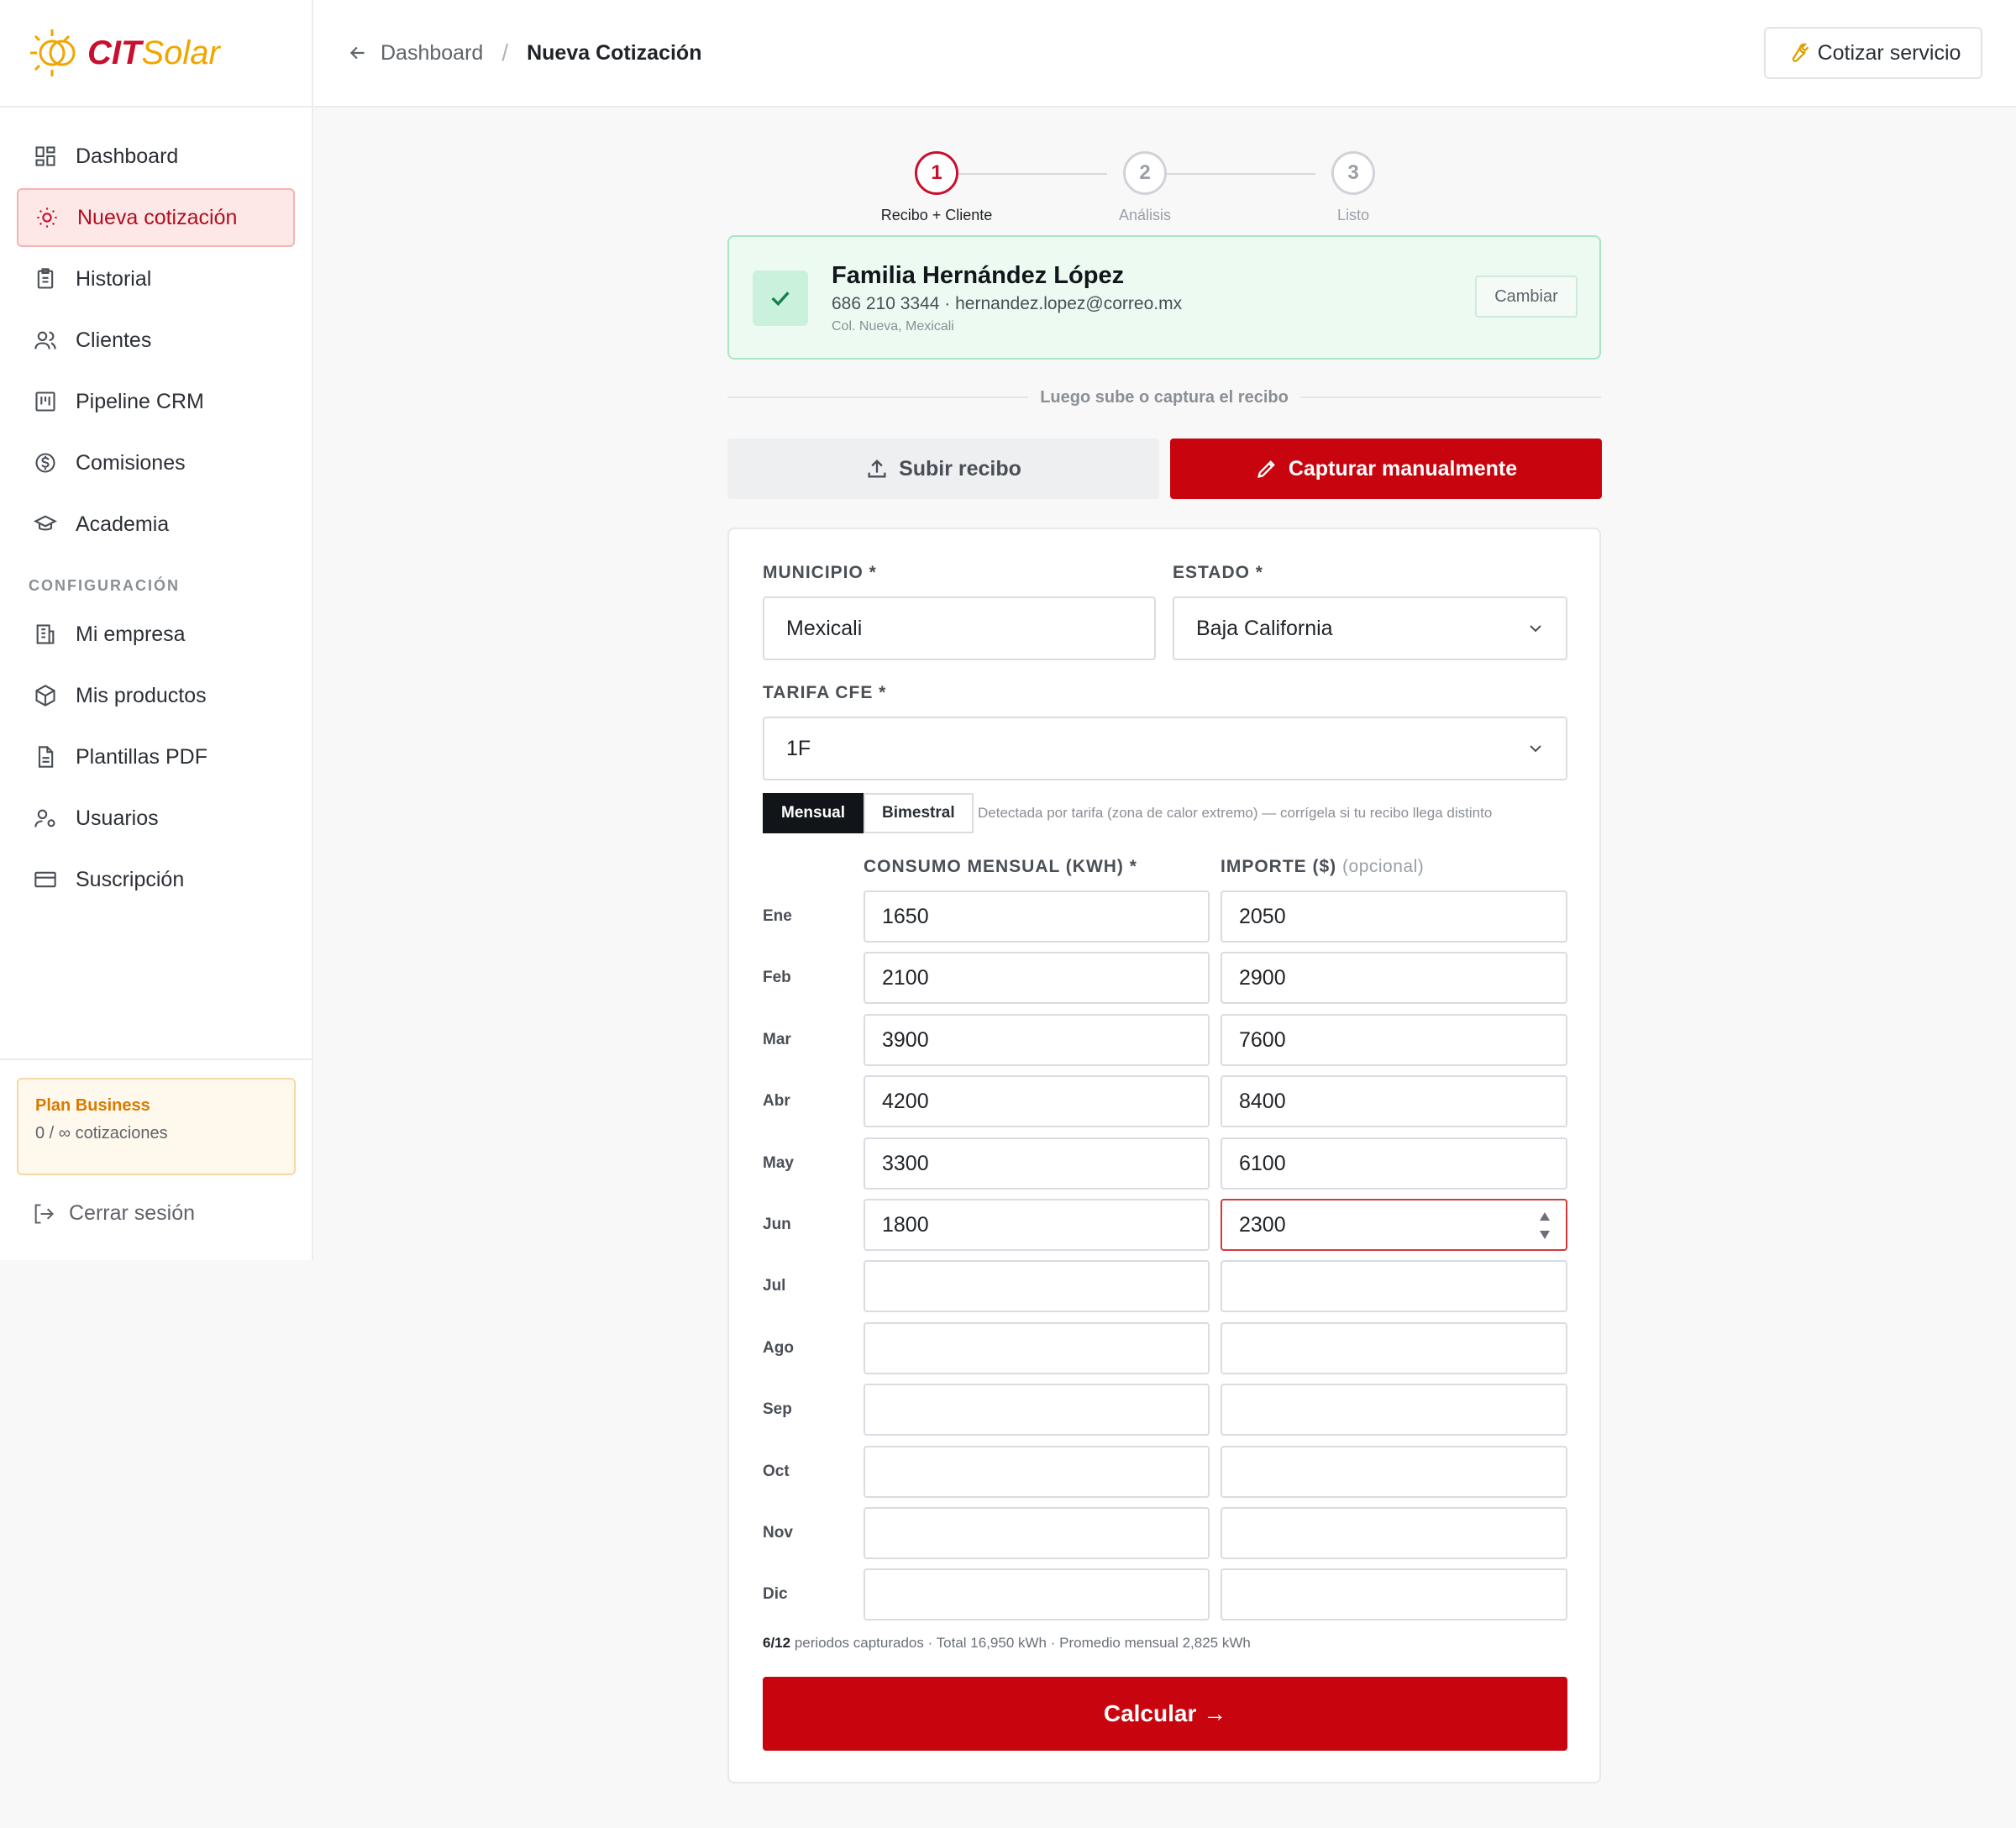 The width and height of the screenshot is (2016, 1828). Describe the element at coordinates (47, 217) in the screenshot. I see `sun-icon` at that location.